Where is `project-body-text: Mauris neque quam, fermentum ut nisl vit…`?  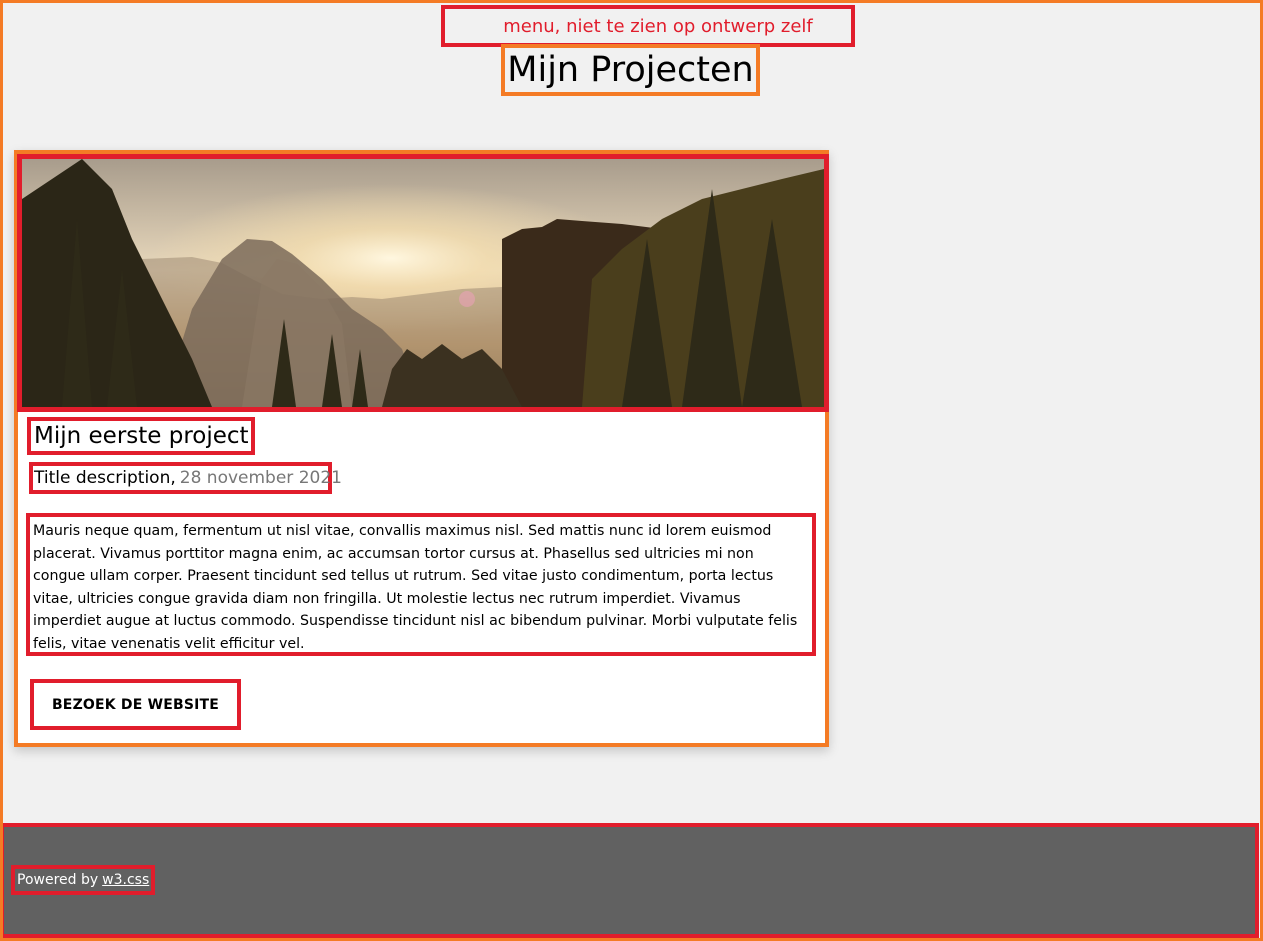
project-body-text: Mauris neque quam, fermentum ut nisl vit… is located at coordinates (421, 584).